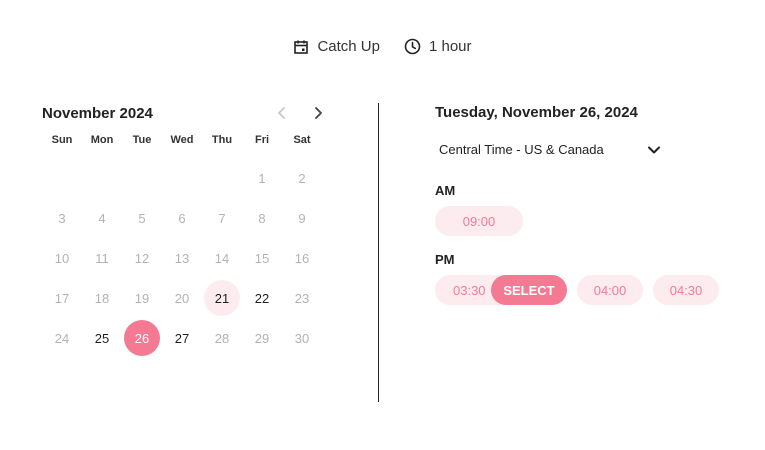  Describe the element at coordinates (686, 290) in the screenshot. I see `time-slot: 04:30` at that location.